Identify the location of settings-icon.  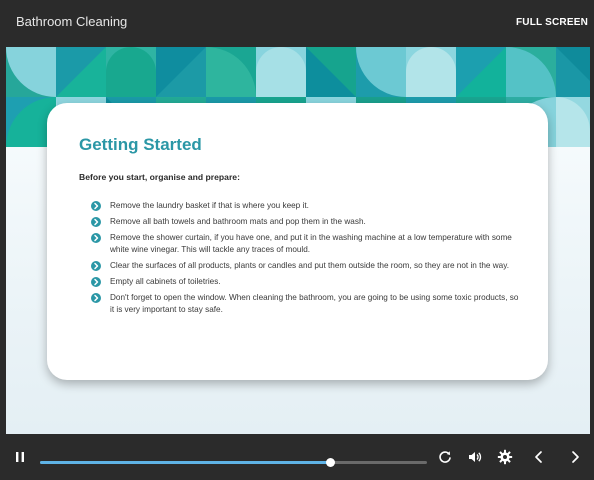
(505, 457).